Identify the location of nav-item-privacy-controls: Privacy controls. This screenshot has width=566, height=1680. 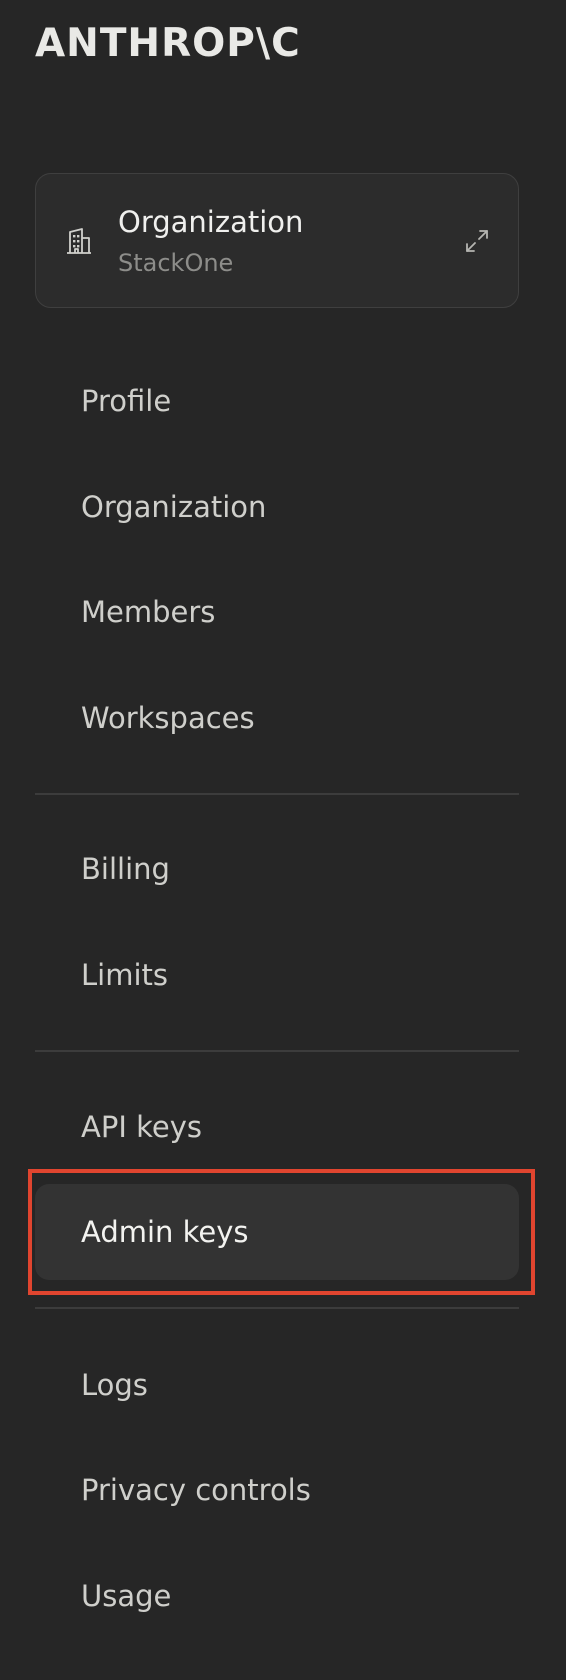
(277, 1490).